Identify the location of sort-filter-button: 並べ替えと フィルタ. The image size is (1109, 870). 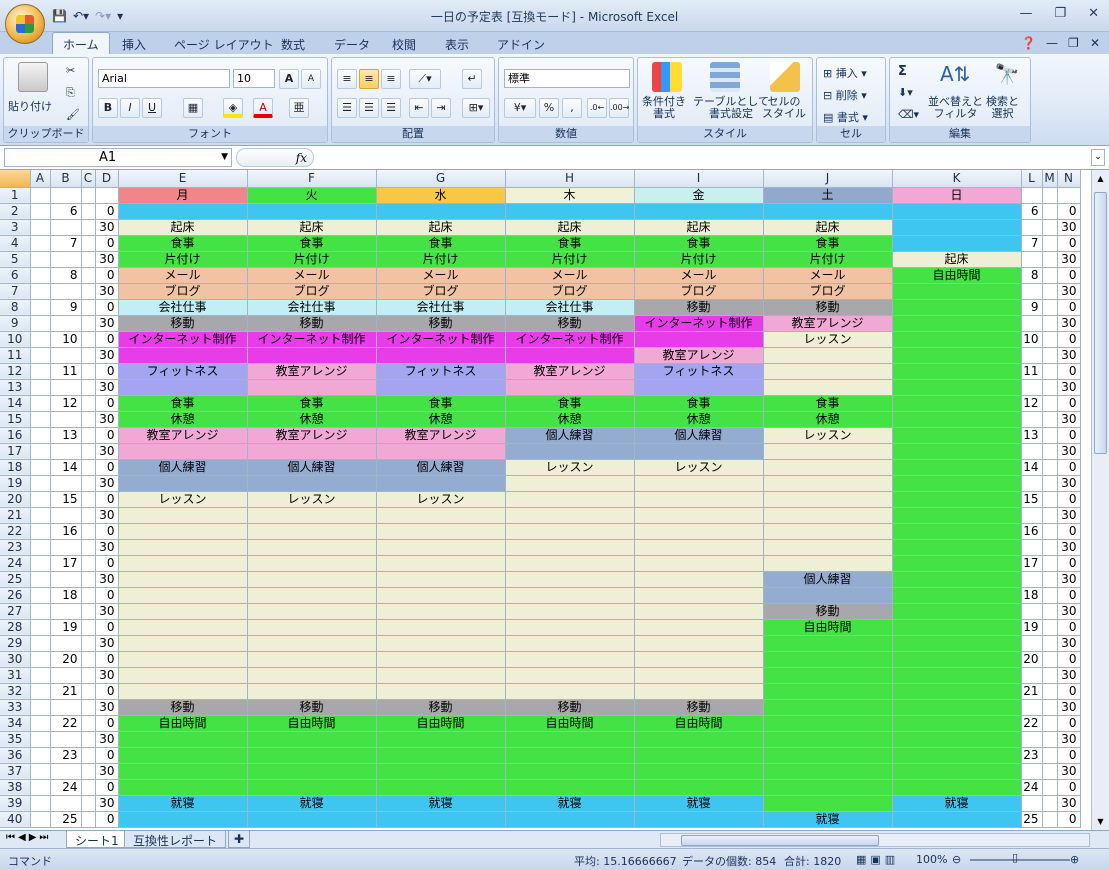
(955, 108).